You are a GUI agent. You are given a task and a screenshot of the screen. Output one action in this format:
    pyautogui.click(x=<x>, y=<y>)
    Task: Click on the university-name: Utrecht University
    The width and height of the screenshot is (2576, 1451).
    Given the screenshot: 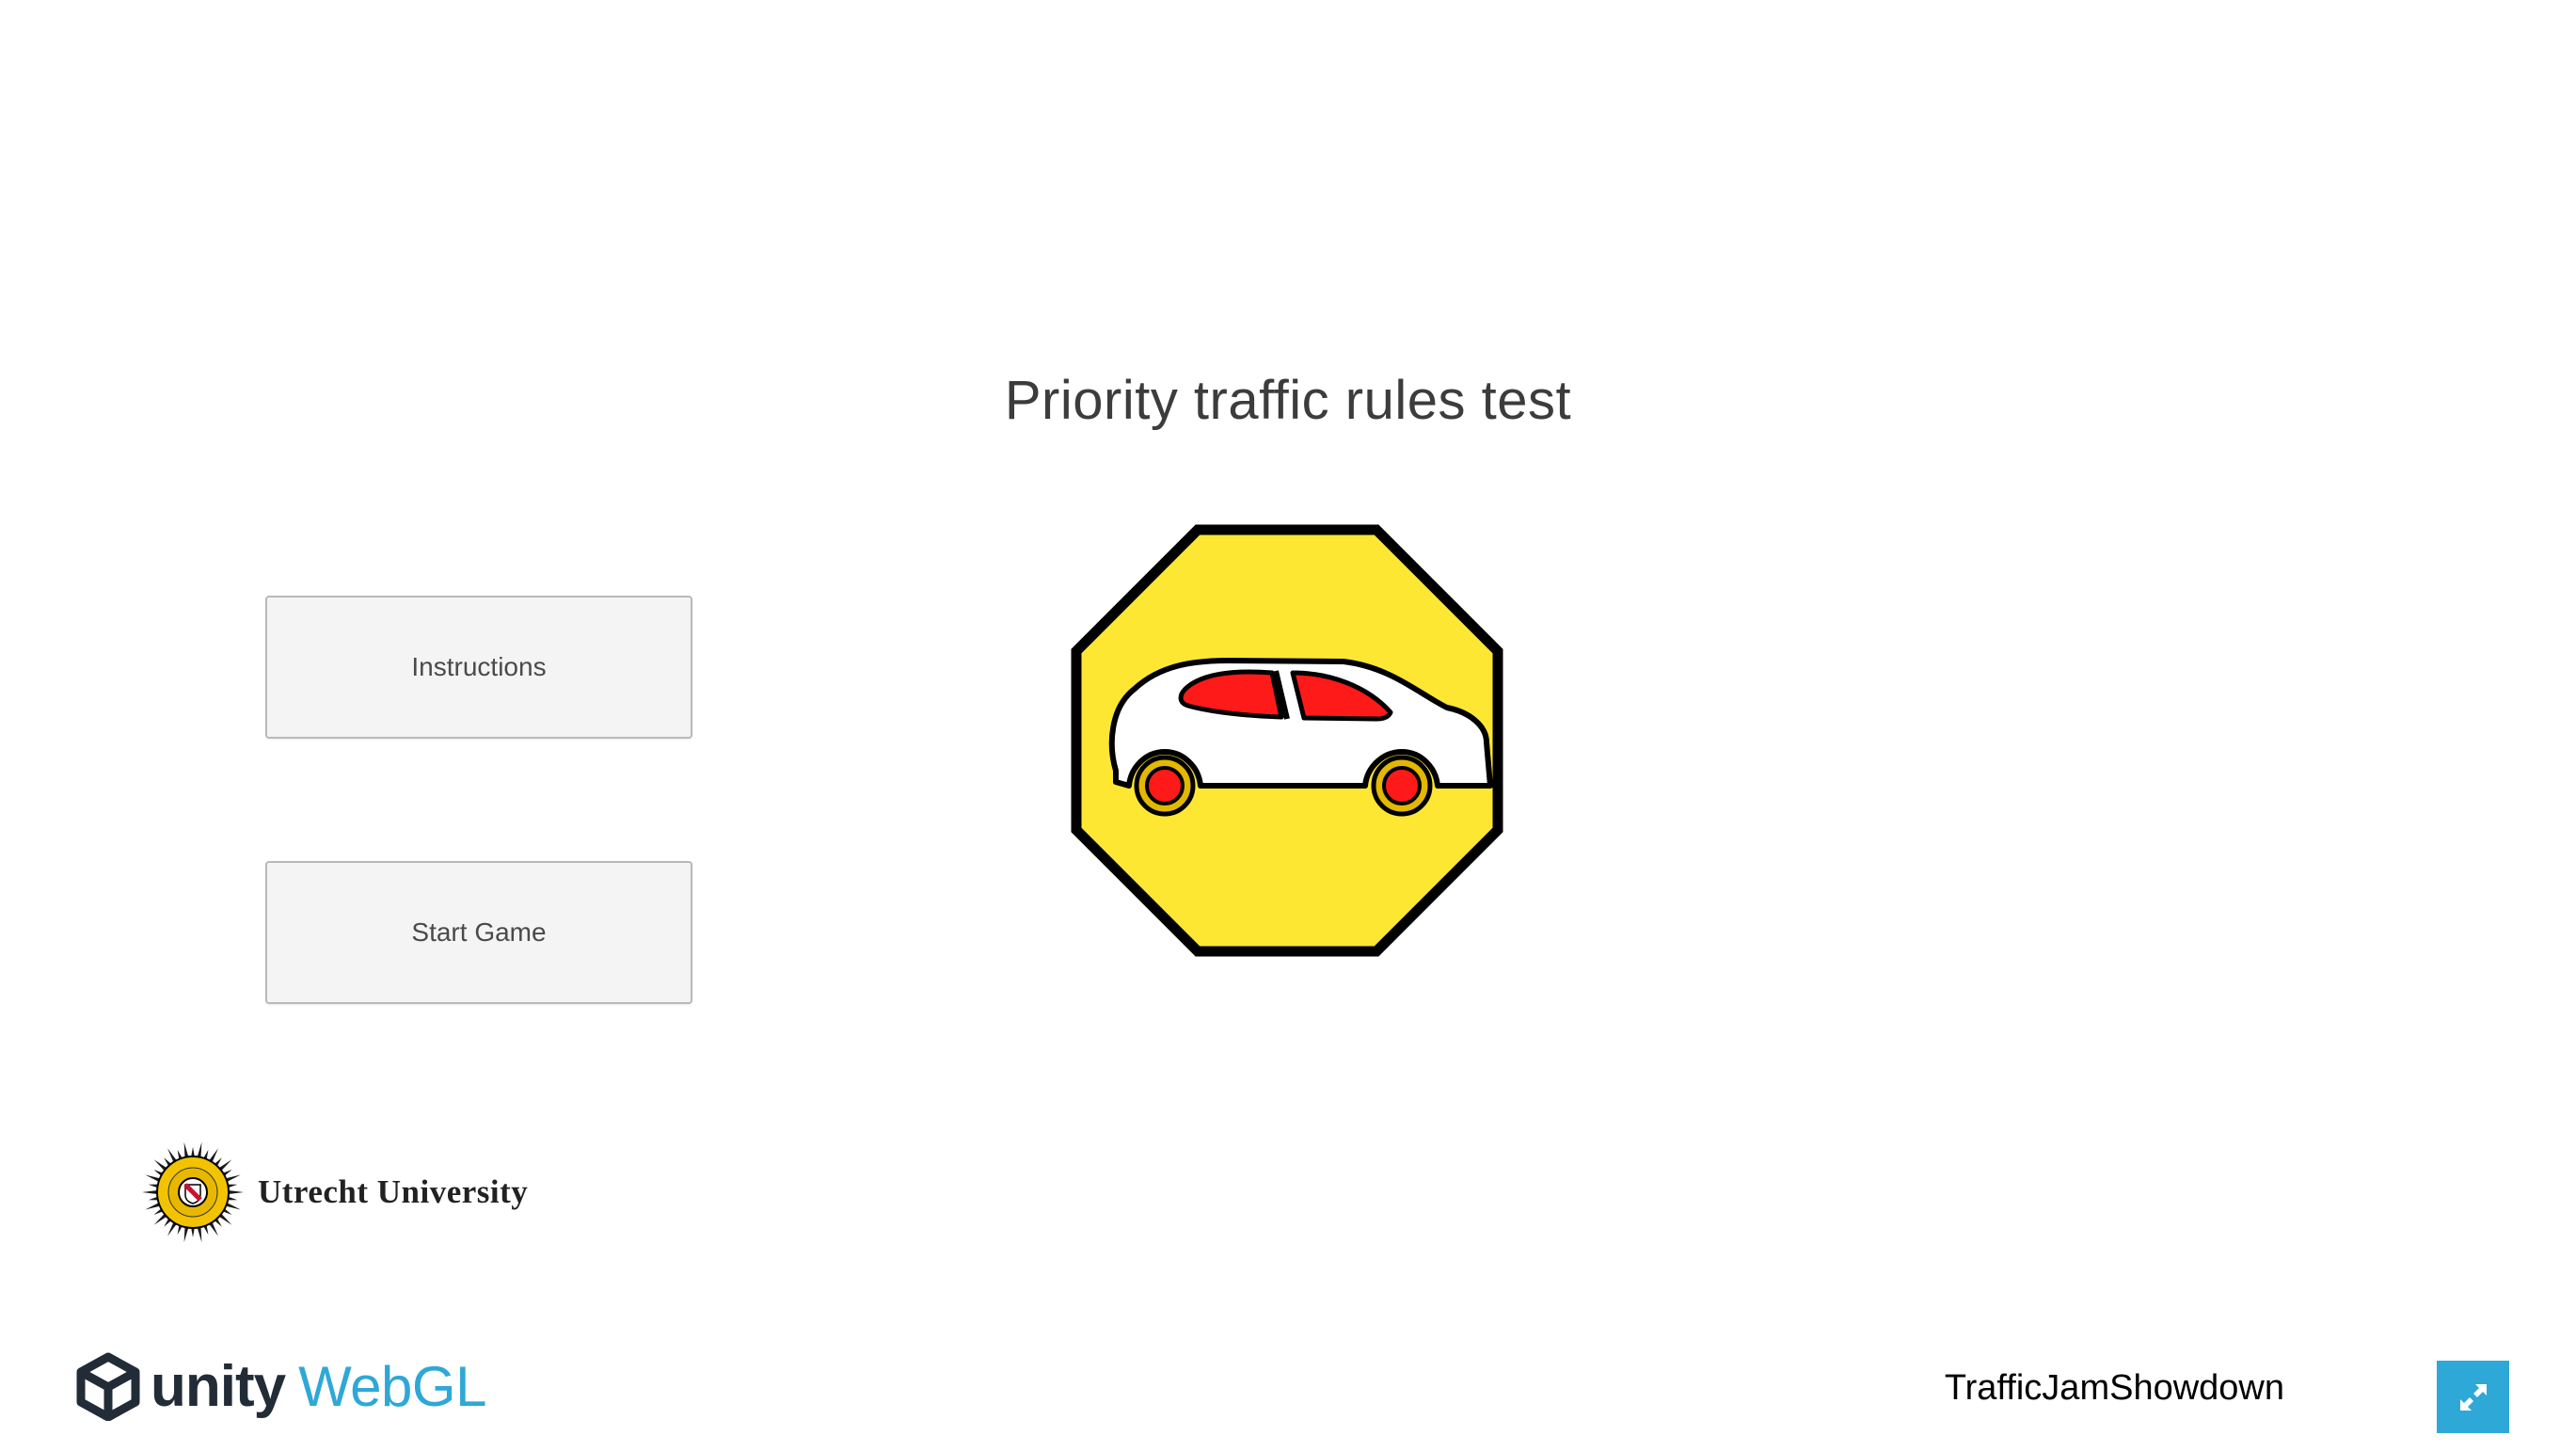 What is the action you would take?
    pyautogui.click(x=394, y=1191)
    